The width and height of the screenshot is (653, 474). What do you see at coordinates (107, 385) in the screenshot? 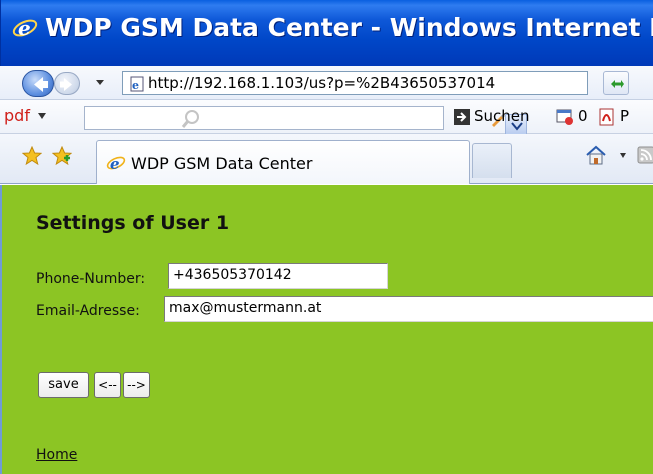
I see `previous-user-button: <--` at bounding box center [107, 385].